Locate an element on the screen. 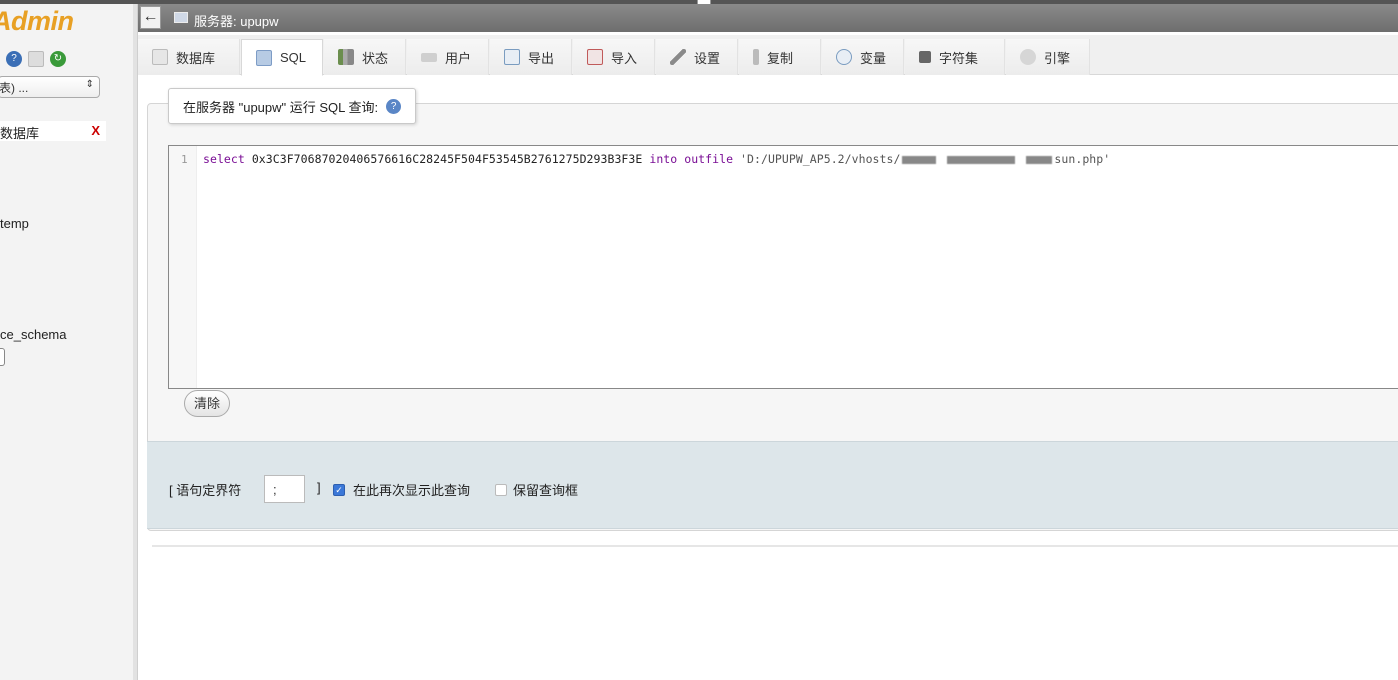  tab-label: 用户 is located at coordinates (458, 58).